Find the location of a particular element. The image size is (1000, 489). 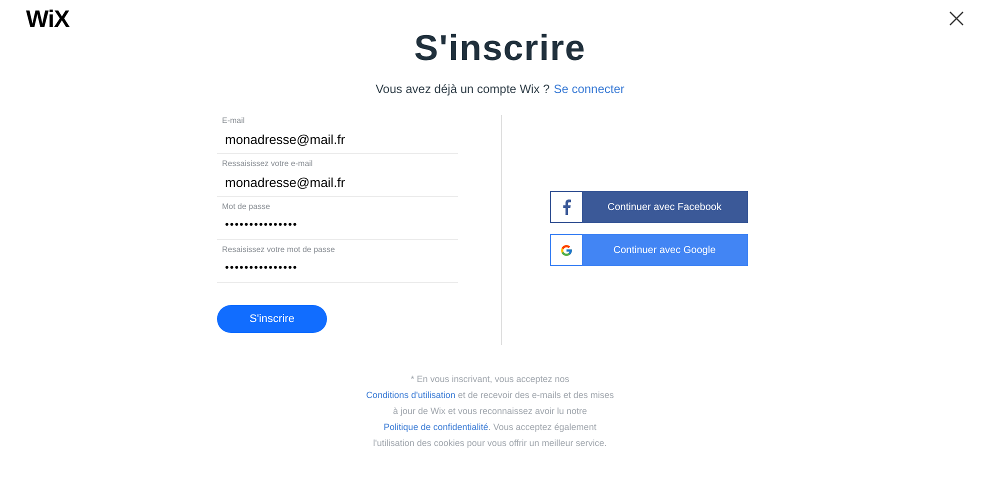

field-label: Resaisissez votre mot de passe is located at coordinates (278, 250).